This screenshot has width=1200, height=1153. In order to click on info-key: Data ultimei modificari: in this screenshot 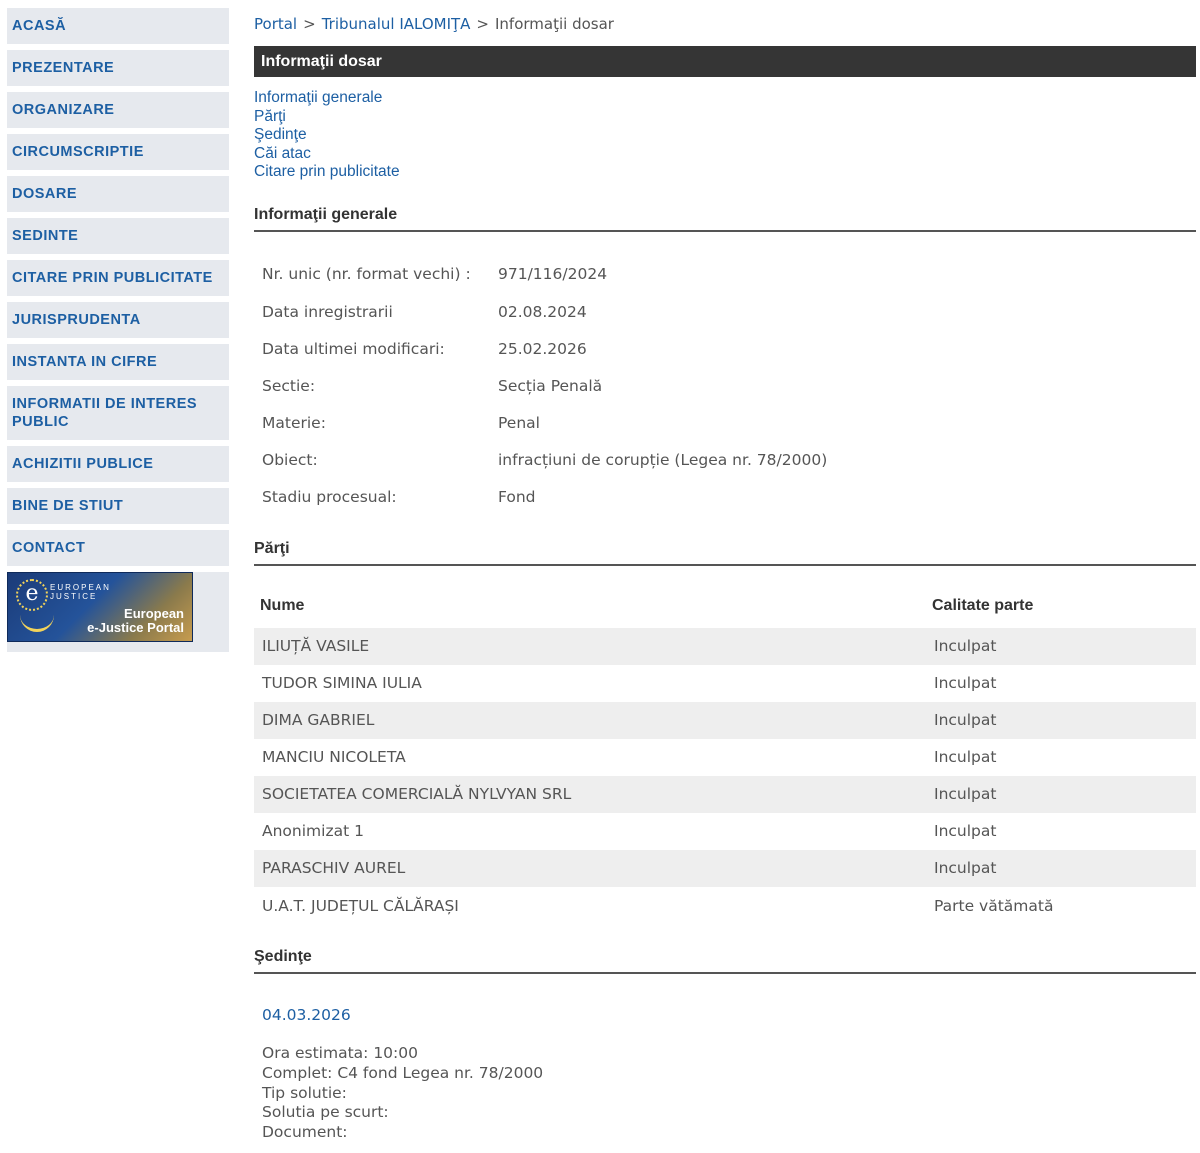, I will do `click(353, 349)`.